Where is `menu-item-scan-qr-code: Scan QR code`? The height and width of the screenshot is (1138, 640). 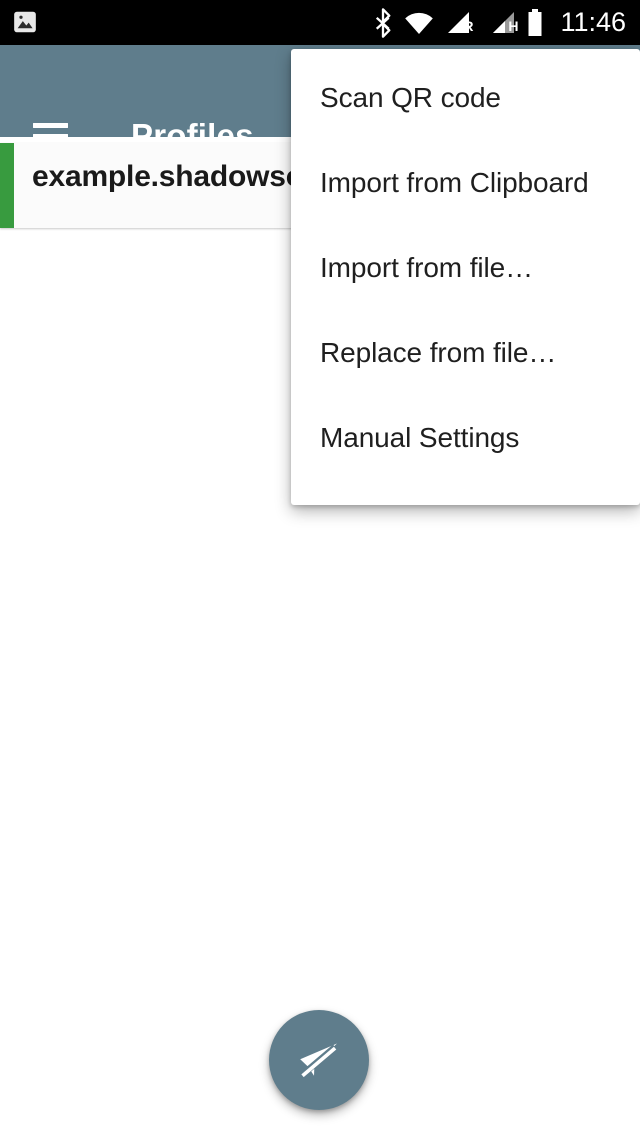 menu-item-scan-qr-code: Scan QR code is located at coordinates (465, 97).